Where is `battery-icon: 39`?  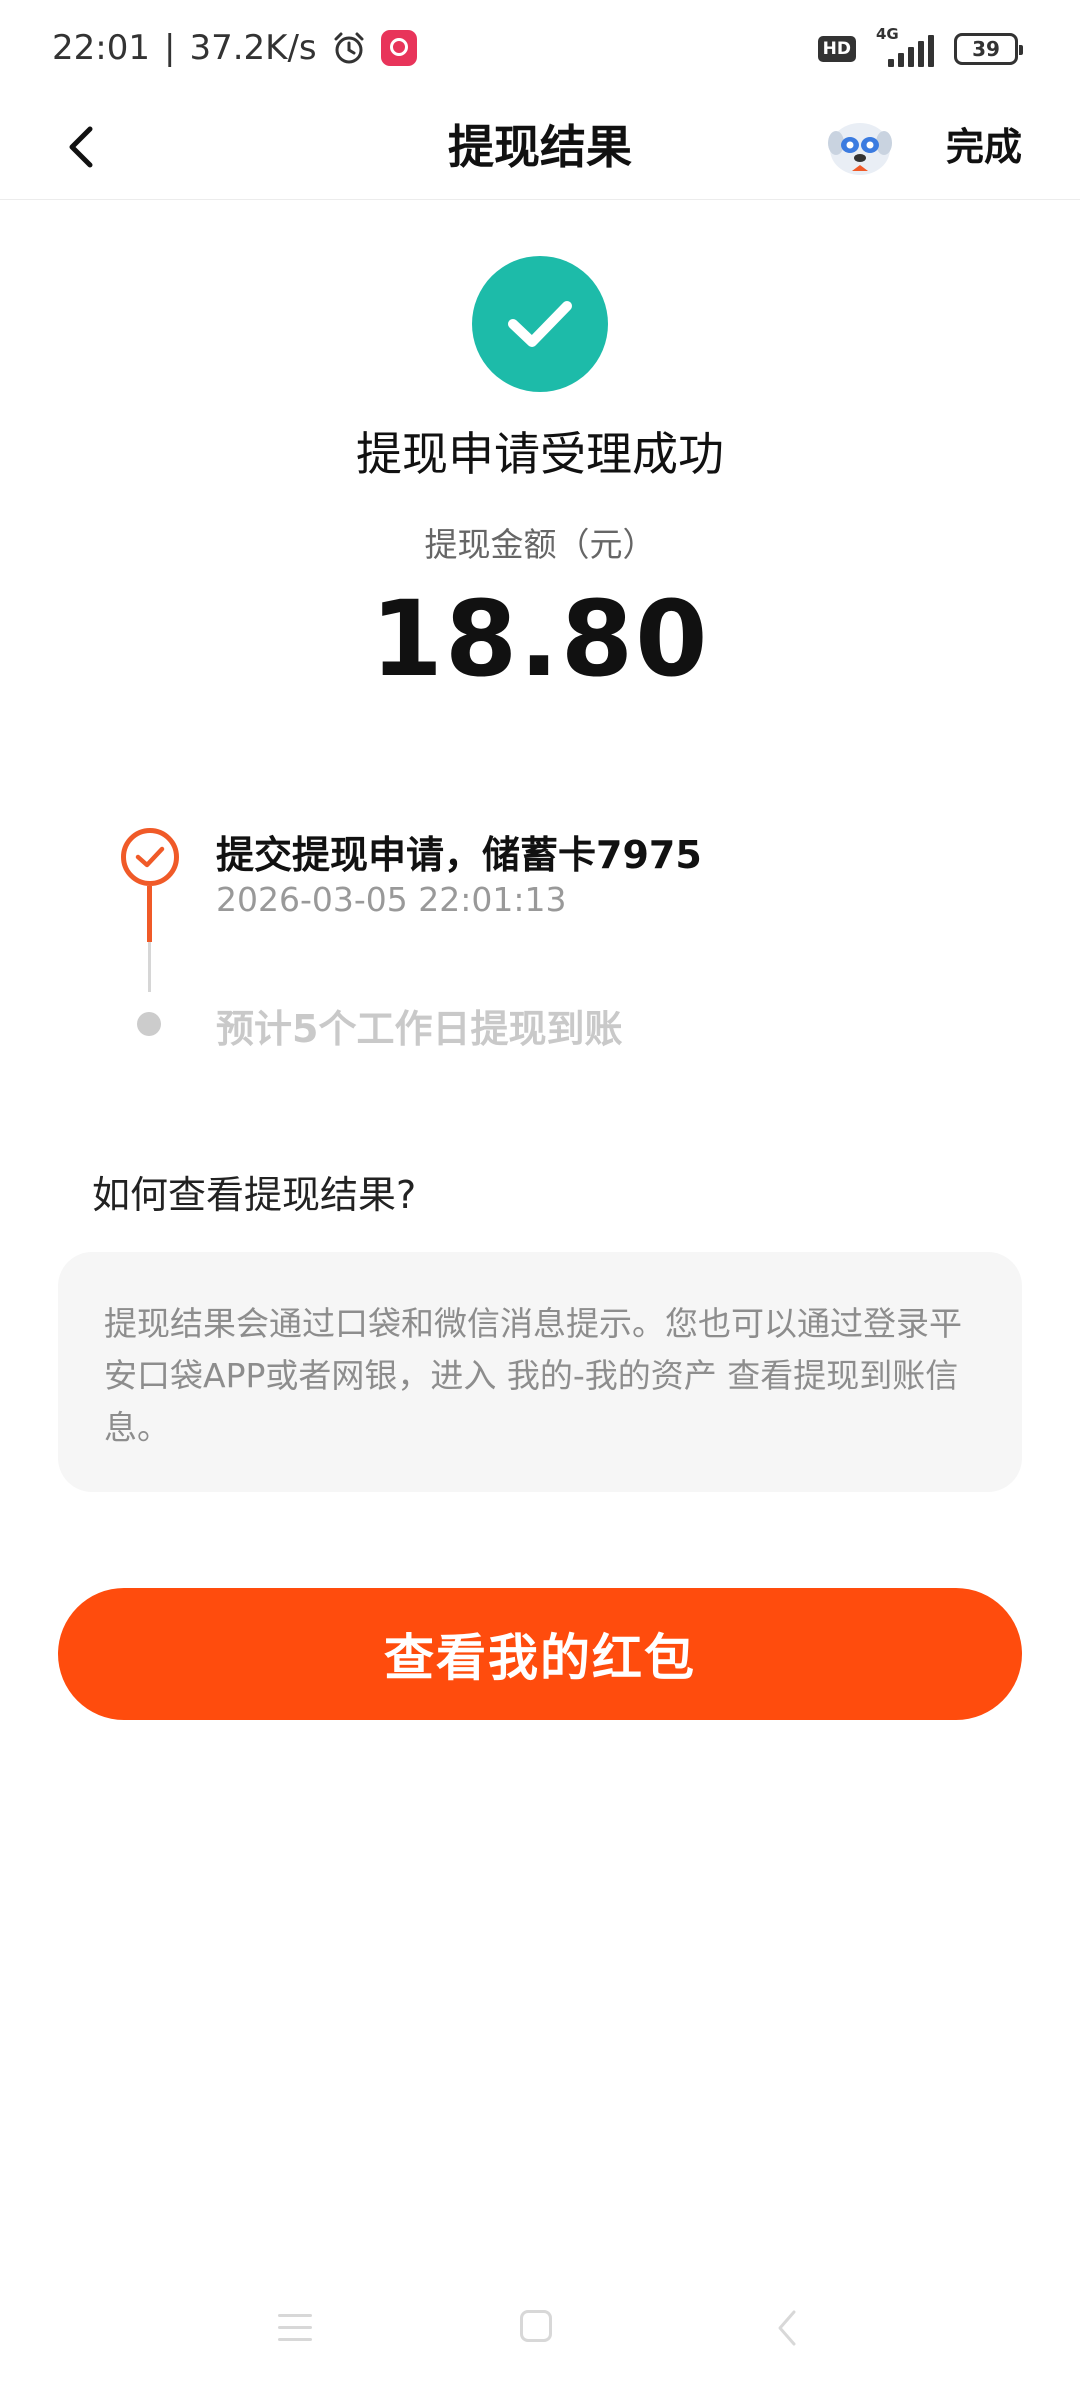 battery-icon: 39 is located at coordinates (988, 49).